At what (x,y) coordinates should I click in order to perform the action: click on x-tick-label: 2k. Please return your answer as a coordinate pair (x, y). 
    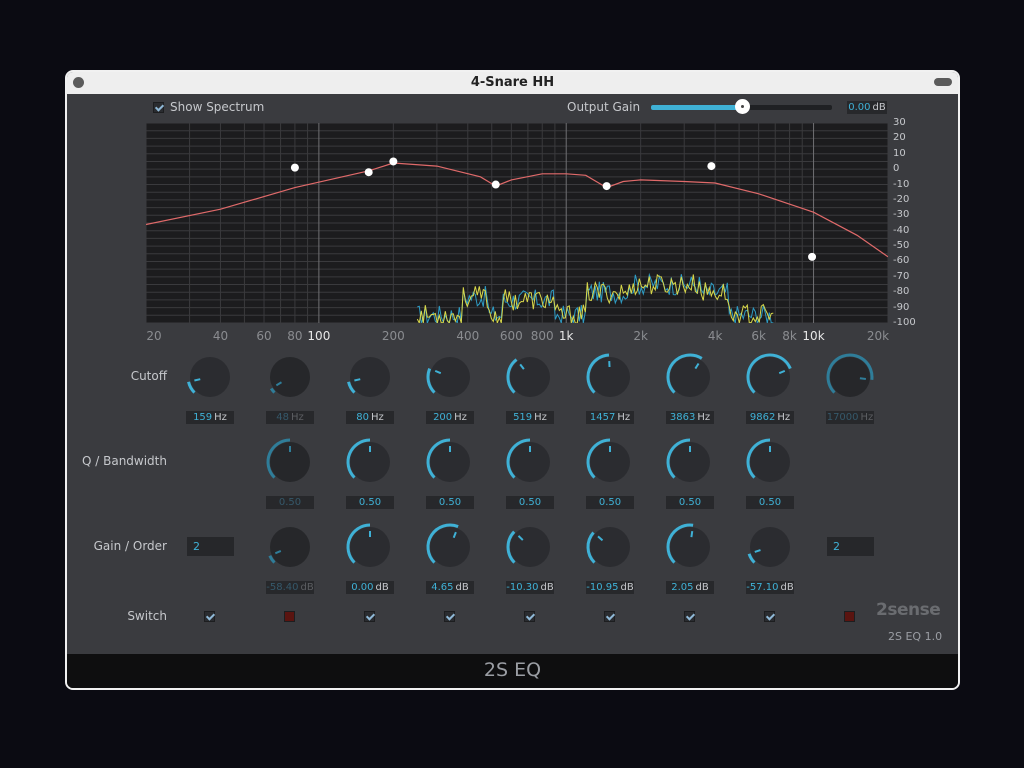
    Looking at the image, I should click on (640, 336).